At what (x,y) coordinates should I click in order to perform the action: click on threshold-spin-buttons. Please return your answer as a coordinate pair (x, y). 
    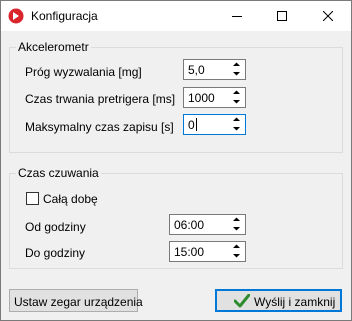
    Looking at the image, I should click on (236, 69).